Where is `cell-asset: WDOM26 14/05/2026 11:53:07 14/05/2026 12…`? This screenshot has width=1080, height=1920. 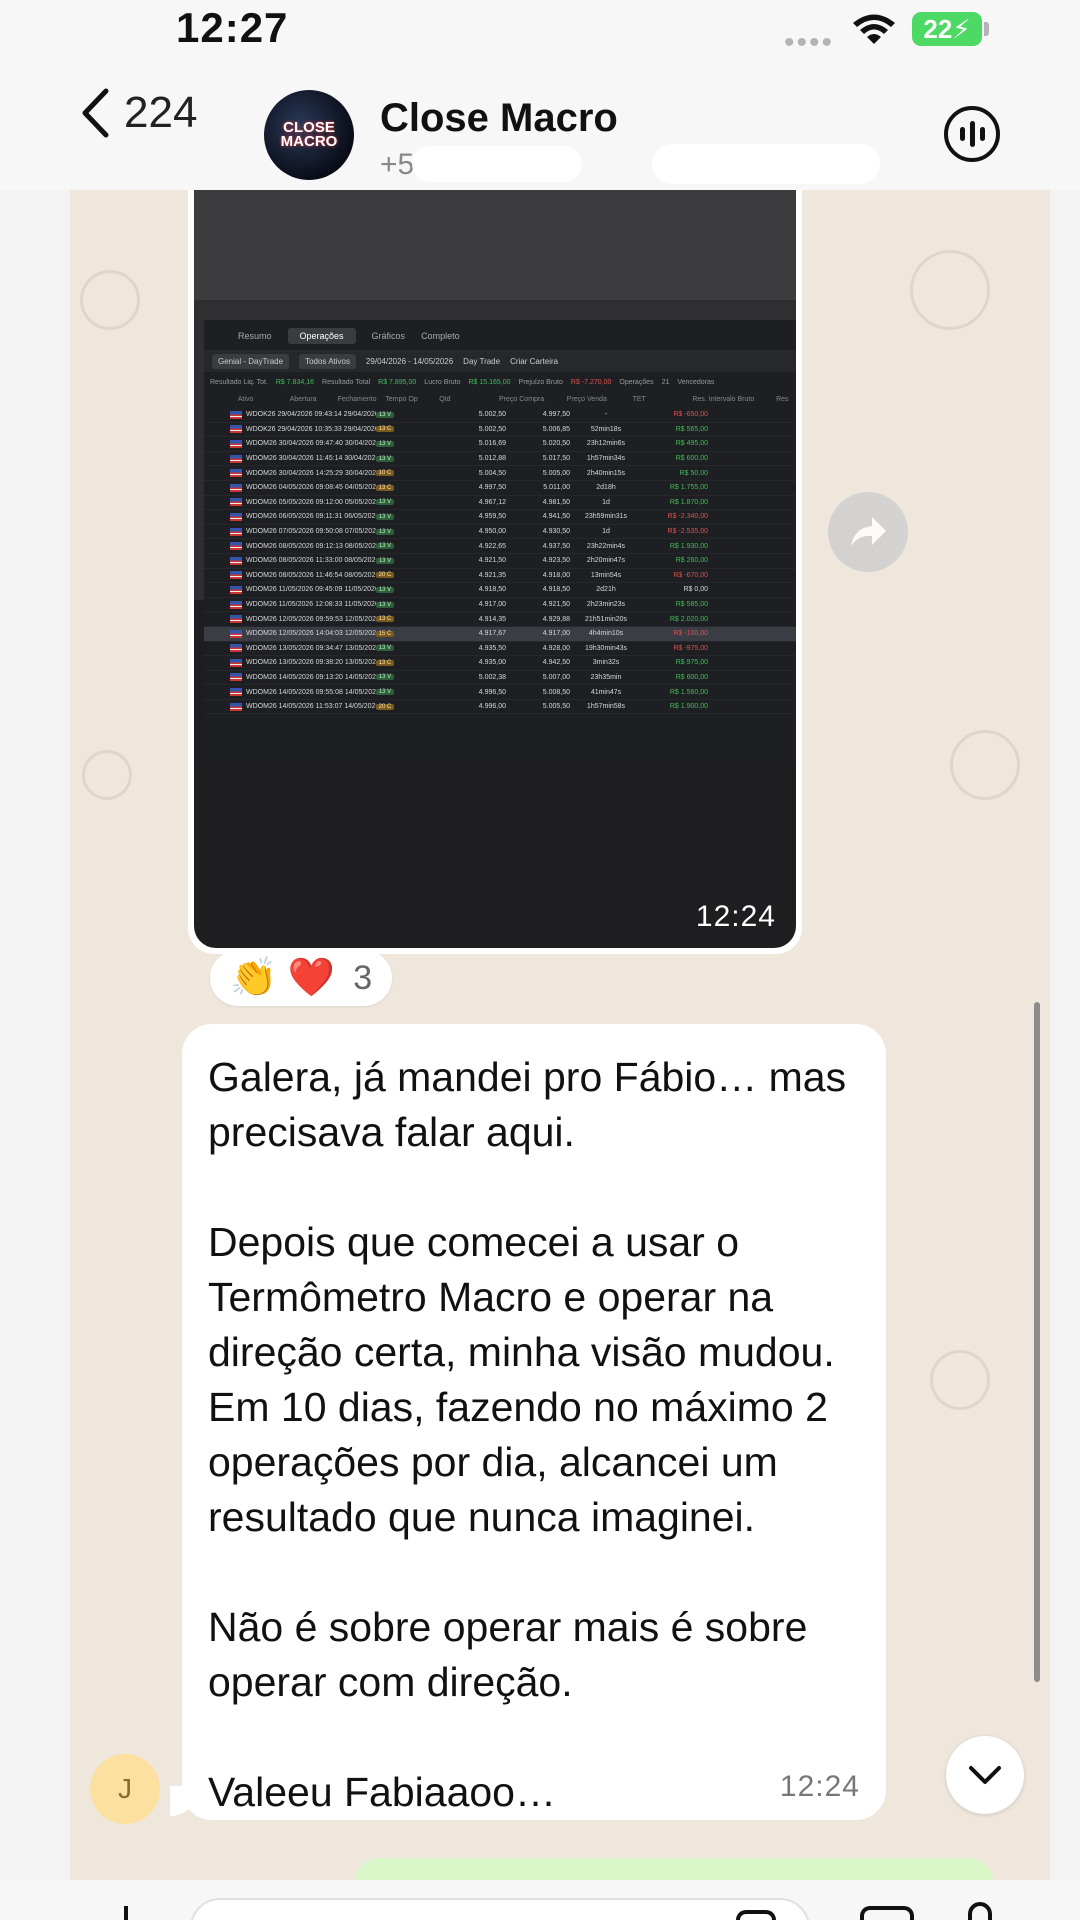 cell-asset: WDOM26 14/05/2026 11:53:07 14/05/2026 12… is located at coordinates (311, 707).